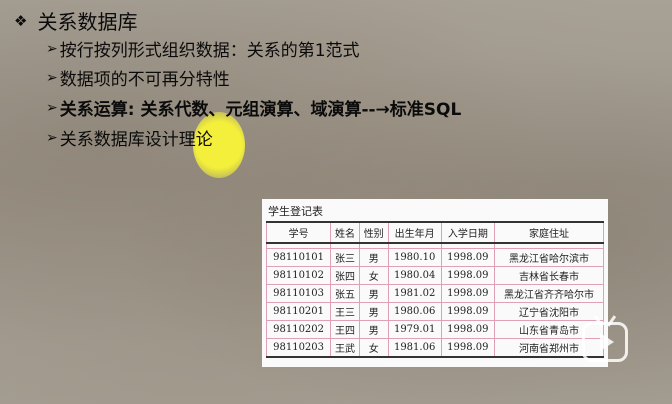  What do you see at coordinates (549, 311) in the screenshot?
I see `table-cell: 辽宁省沈阳市` at bounding box center [549, 311].